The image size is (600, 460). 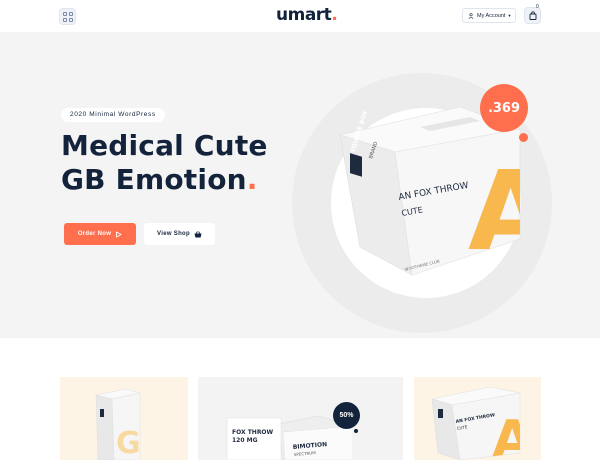 What do you see at coordinates (523, 137) in the screenshot?
I see `accent-dot` at bounding box center [523, 137].